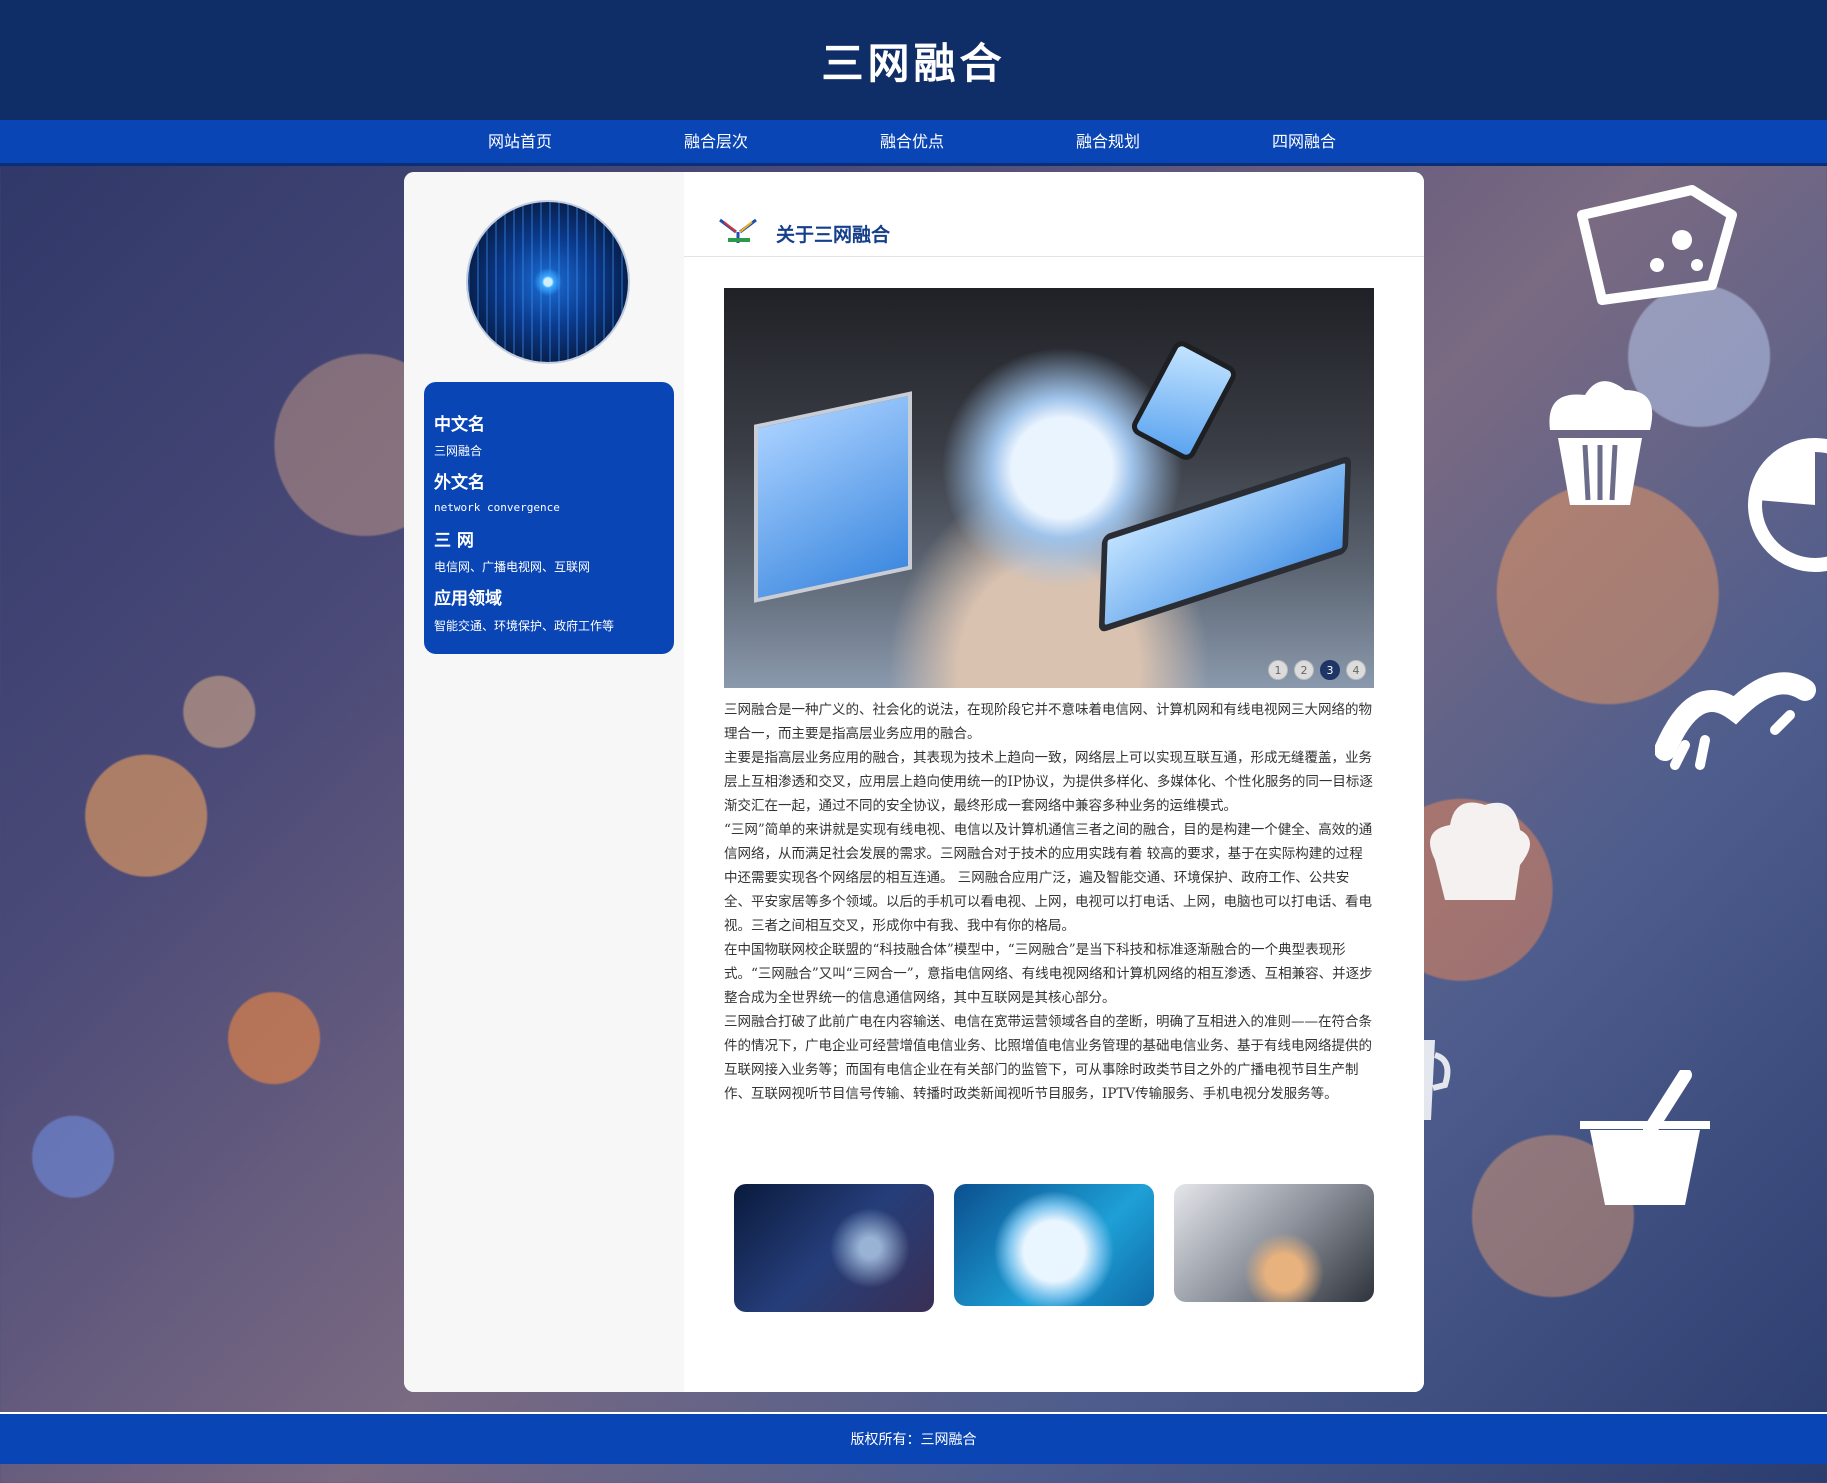 The image size is (1827, 1483). What do you see at coordinates (1645, 1137) in the screenshot?
I see `champagne-bucket-icon` at bounding box center [1645, 1137].